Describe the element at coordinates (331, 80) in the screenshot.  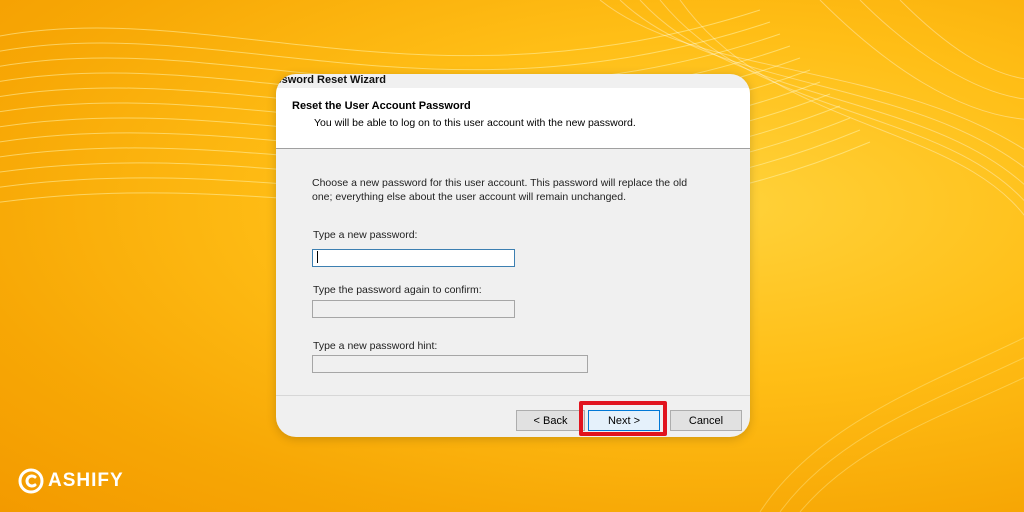
I see `window-title: Password Reset Wizard` at that location.